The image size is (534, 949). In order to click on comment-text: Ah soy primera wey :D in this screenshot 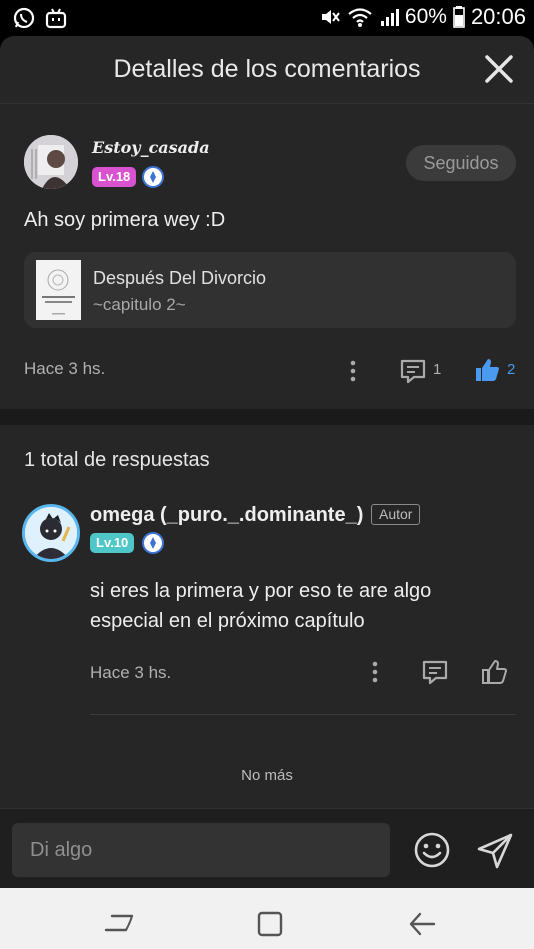, I will do `click(125, 220)`.